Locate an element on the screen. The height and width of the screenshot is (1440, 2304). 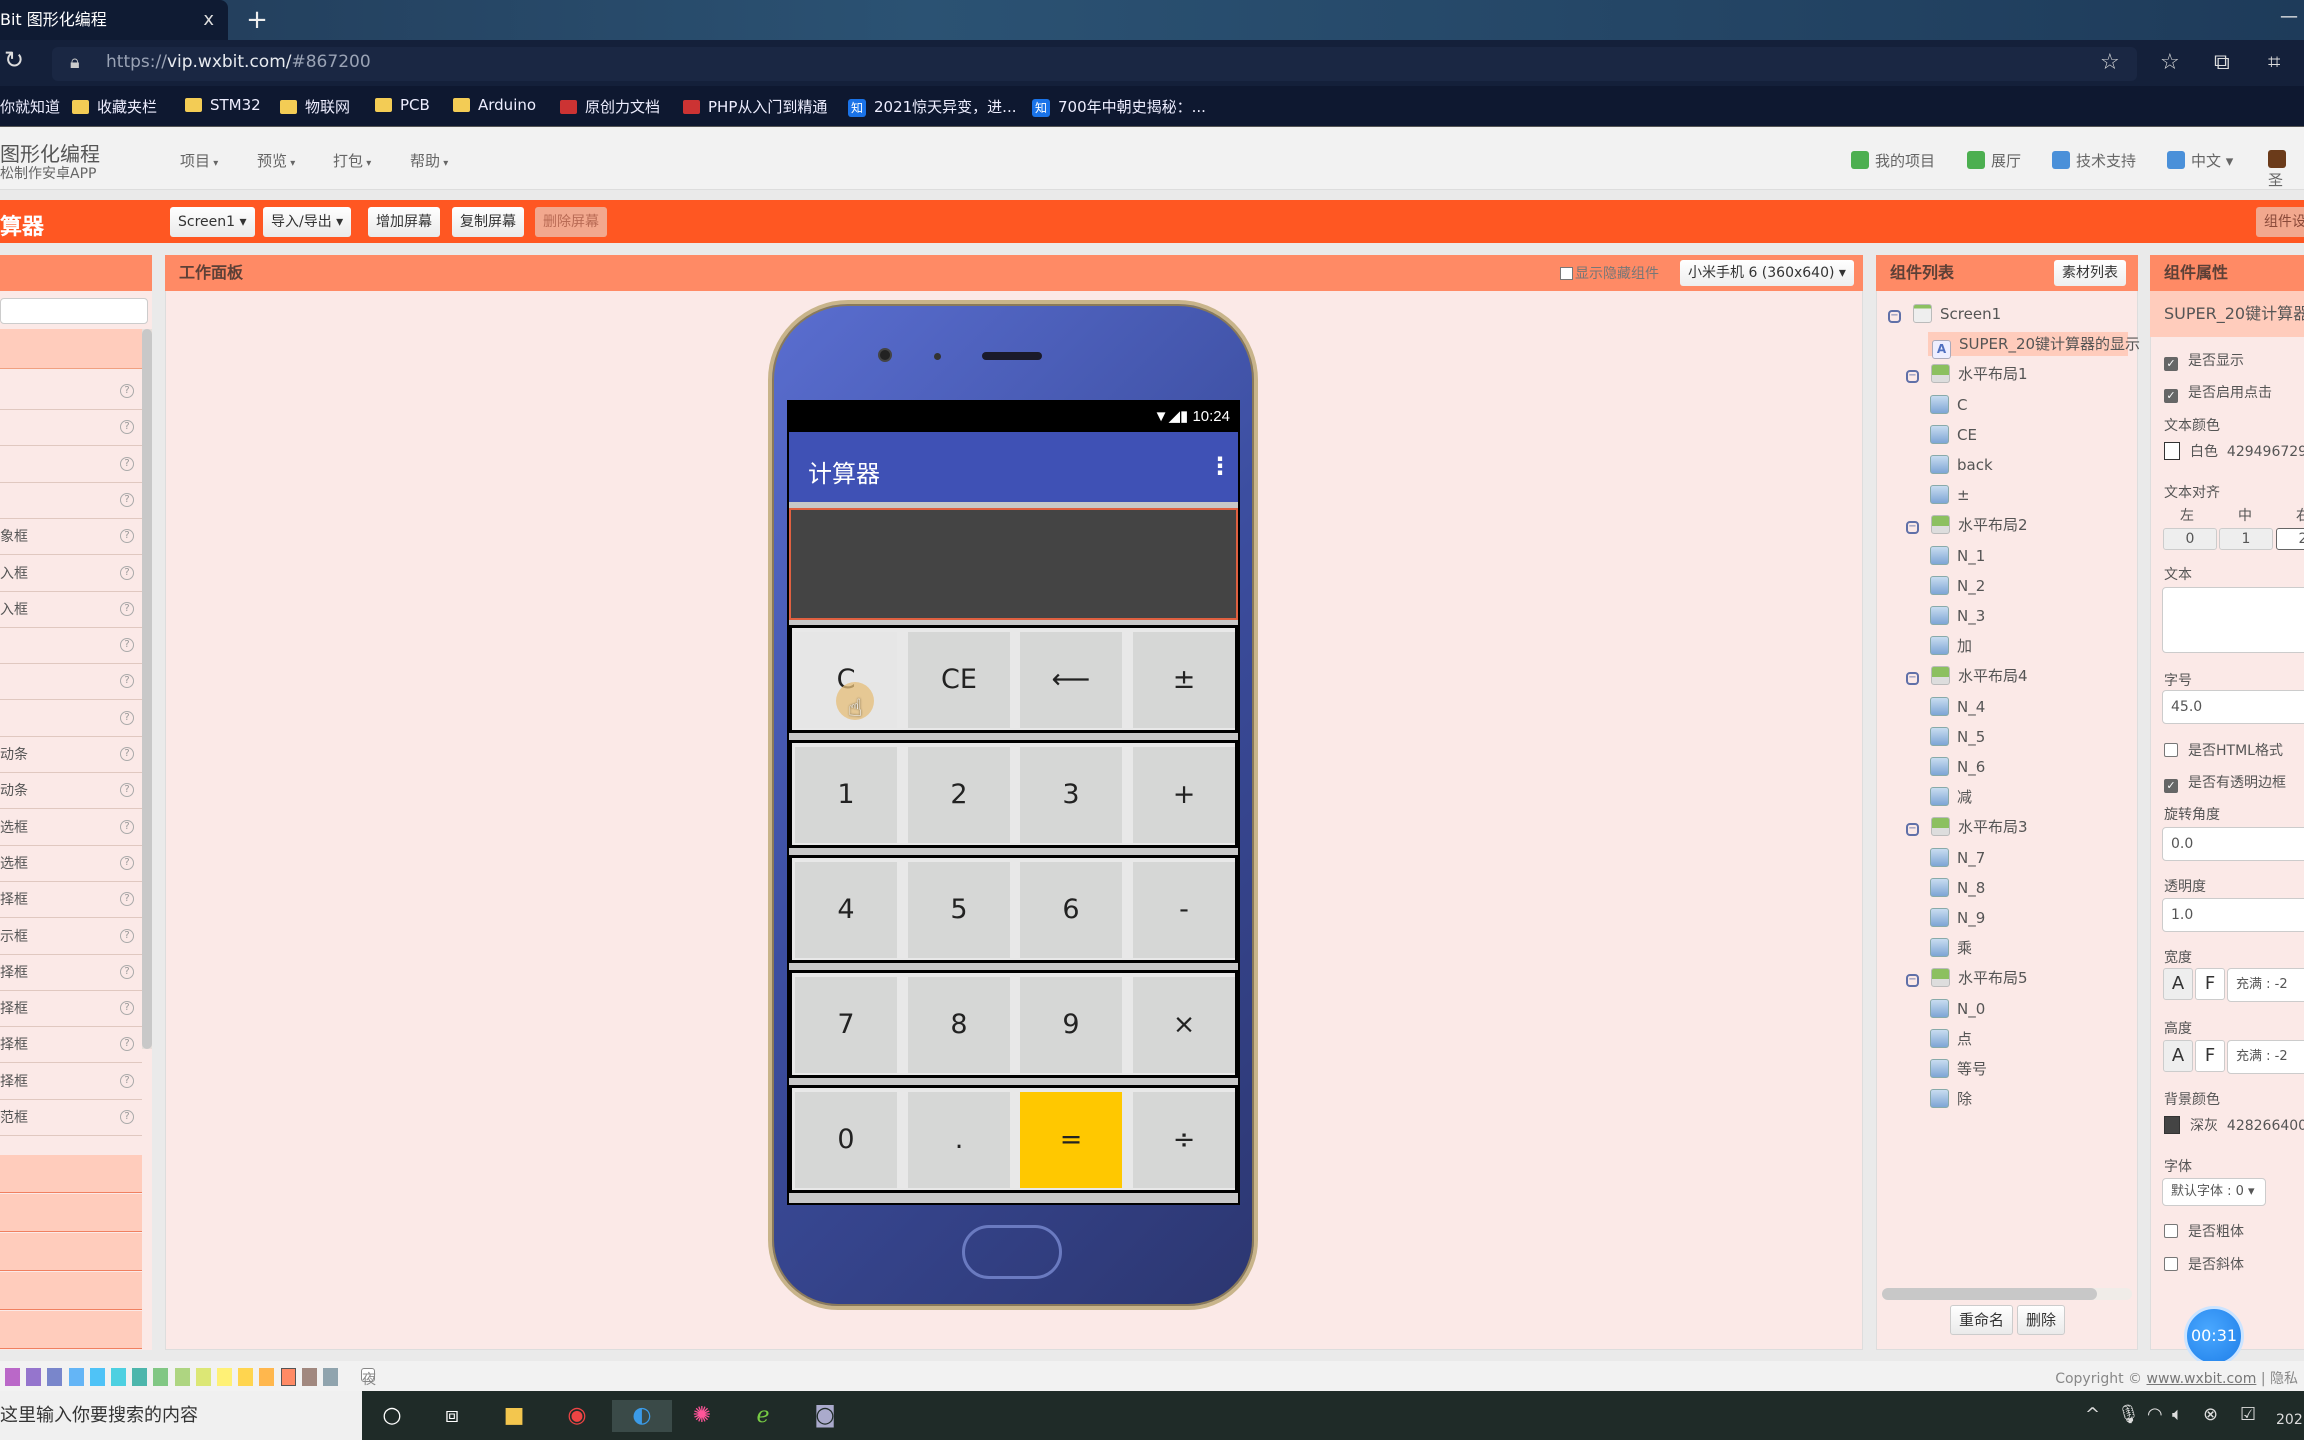
bookmark-item: 你就知道 is located at coordinates (30, 106).